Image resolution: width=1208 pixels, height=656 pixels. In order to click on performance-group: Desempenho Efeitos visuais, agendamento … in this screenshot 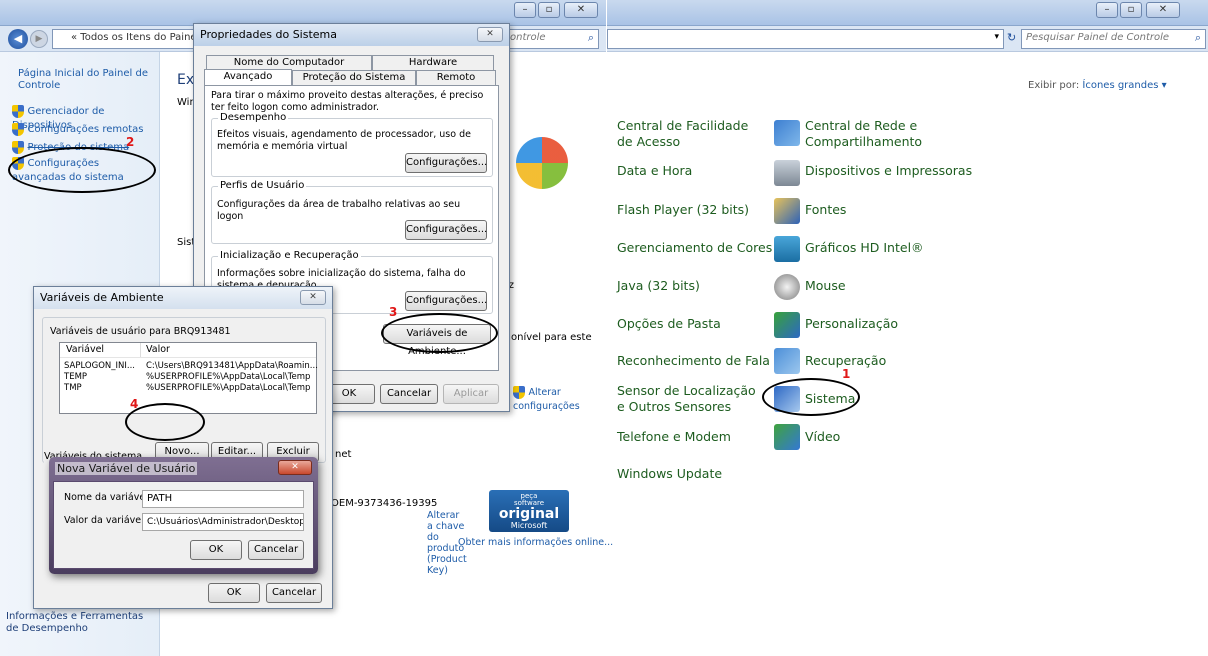, I will do `click(352, 144)`.